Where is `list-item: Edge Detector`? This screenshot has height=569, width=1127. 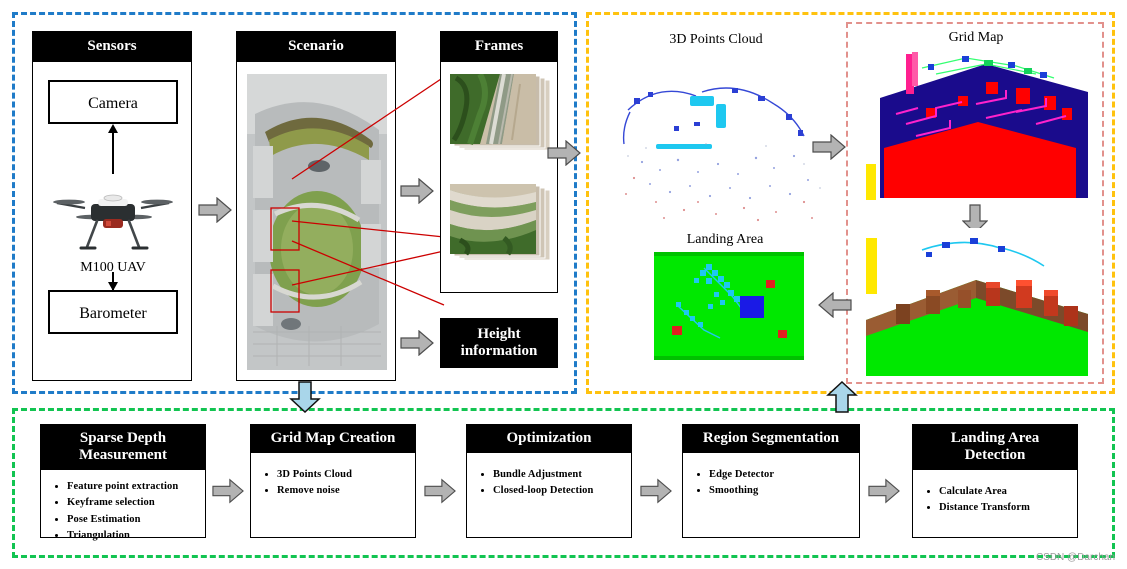
list-item: Edge Detector is located at coordinates (781, 475).